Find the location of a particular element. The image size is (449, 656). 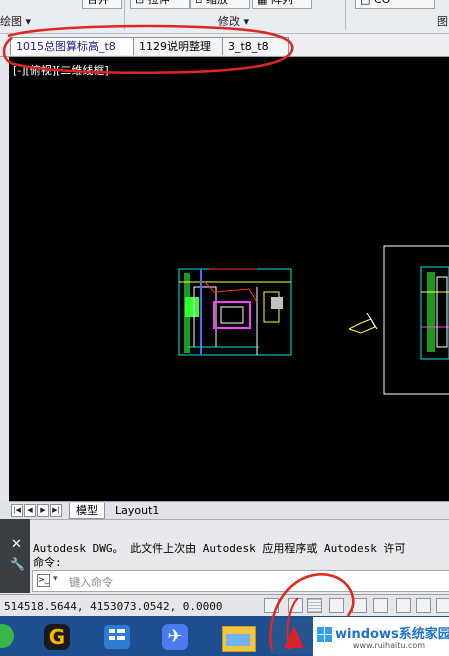

merge-button: 合并 is located at coordinates (102, 4).